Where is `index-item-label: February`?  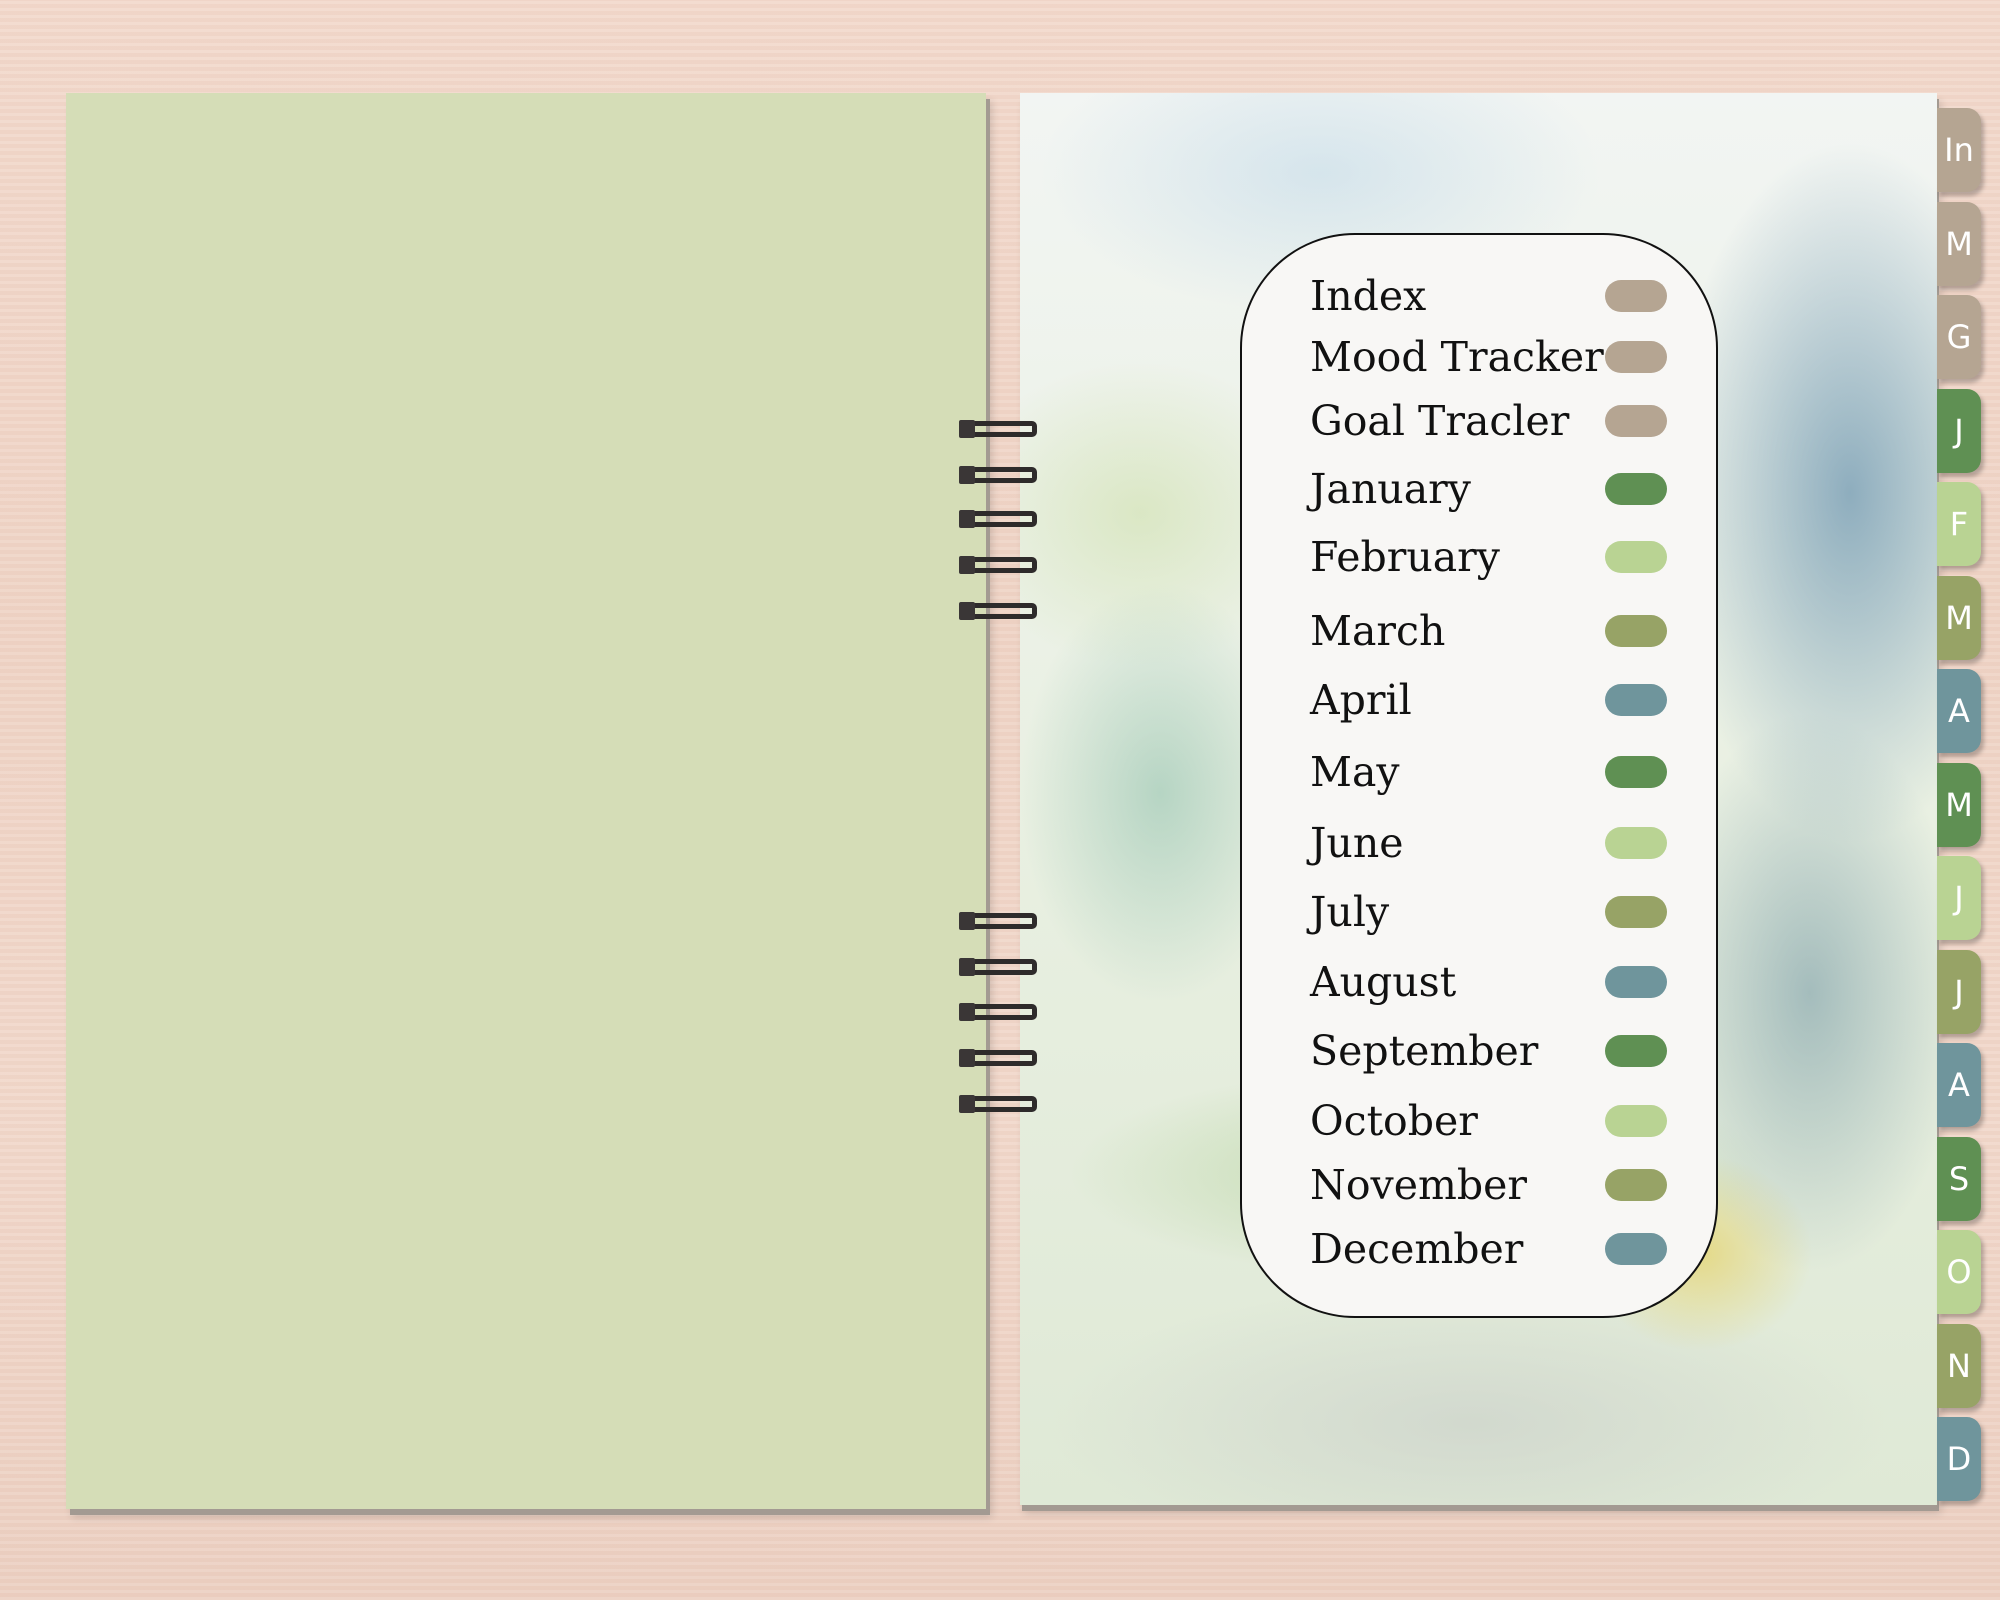 index-item-label: February is located at coordinates (1405, 557).